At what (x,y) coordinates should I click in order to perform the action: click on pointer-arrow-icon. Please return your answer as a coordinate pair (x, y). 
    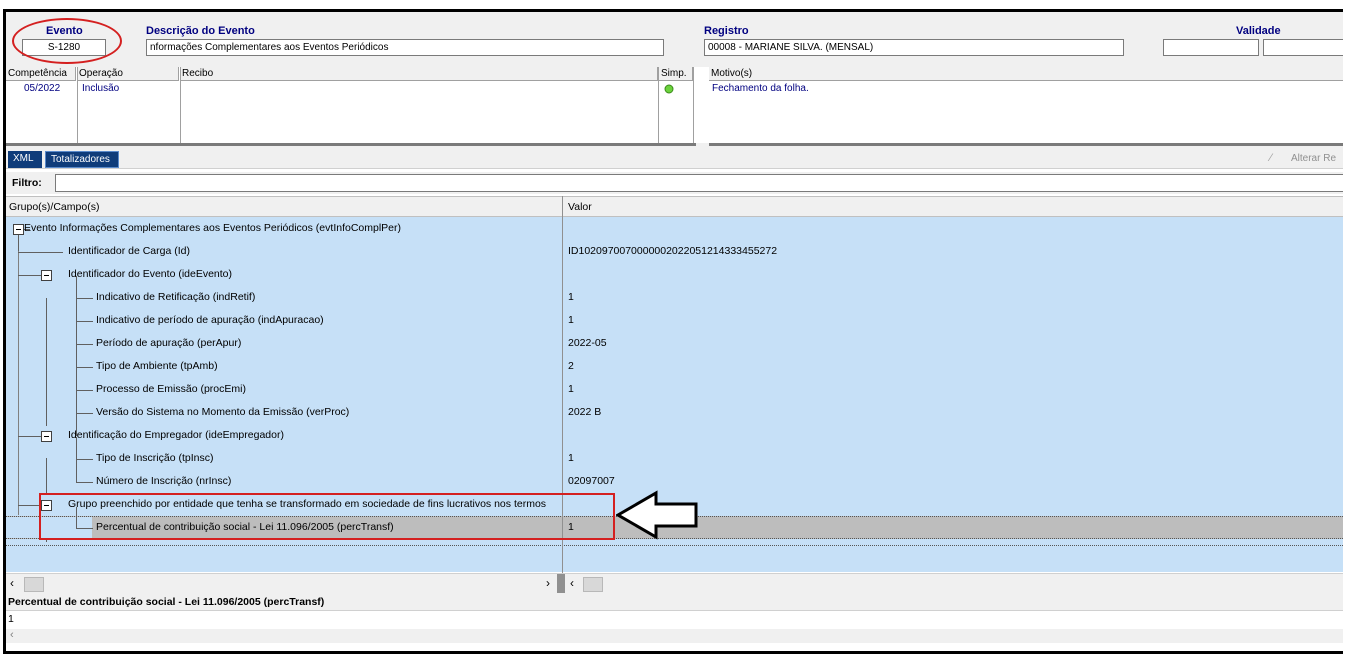
    Looking at the image, I should click on (658, 516).